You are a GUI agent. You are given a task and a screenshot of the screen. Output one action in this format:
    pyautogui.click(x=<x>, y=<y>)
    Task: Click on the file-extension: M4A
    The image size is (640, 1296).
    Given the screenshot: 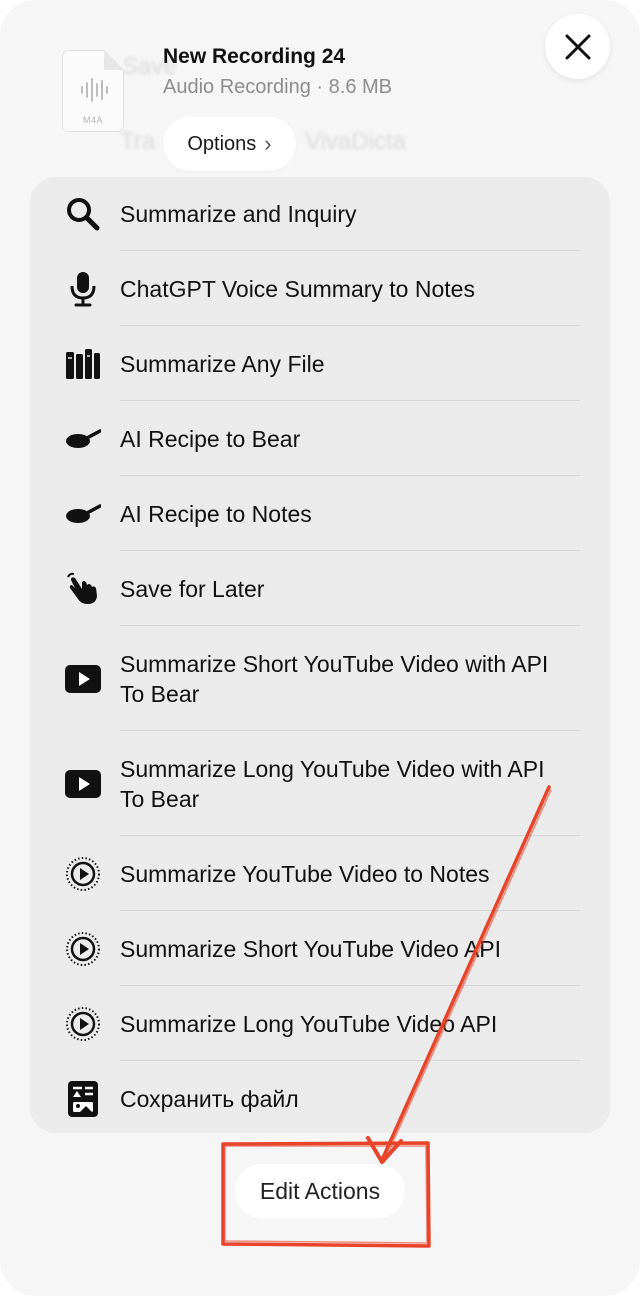 What is the action you would take?
    pyautogui.click(x=92, y=120)
    